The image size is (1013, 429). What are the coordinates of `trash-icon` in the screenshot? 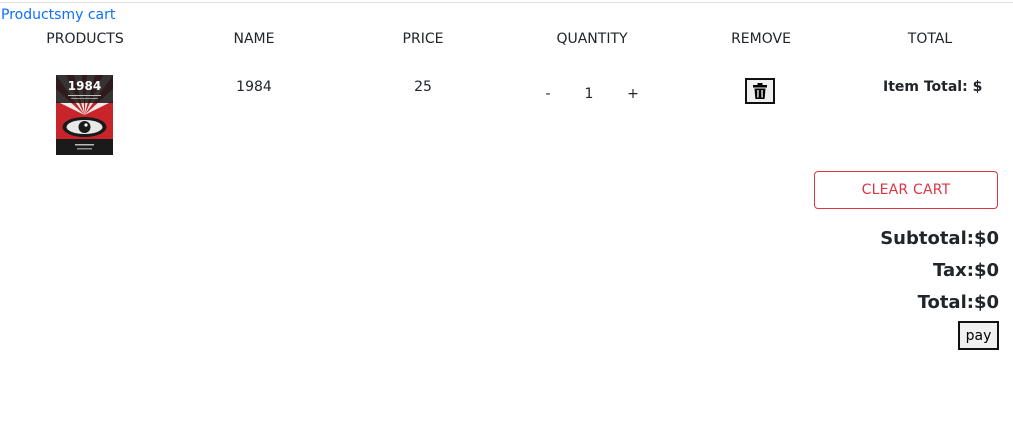 It's located at (760, 91).